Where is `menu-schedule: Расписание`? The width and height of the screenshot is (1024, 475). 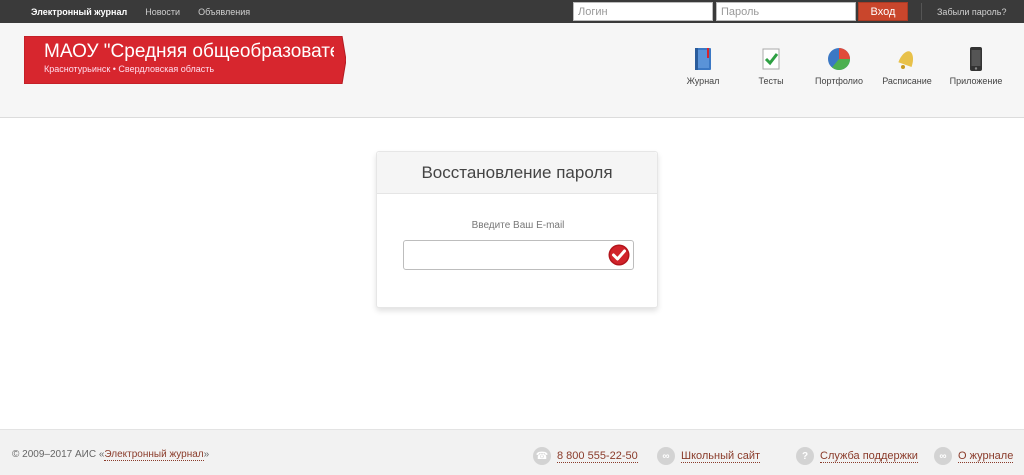 menu-schedule: Расписание is located at coordinates (907, 66).